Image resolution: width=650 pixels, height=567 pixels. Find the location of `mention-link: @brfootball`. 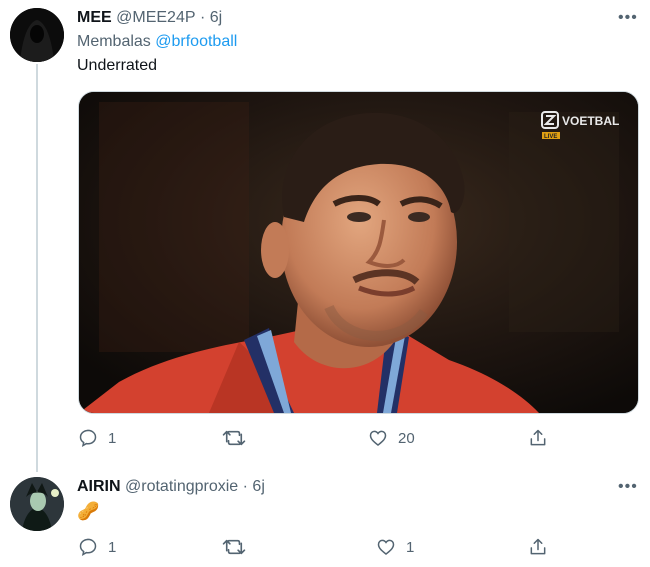

mention-link: @brfootball is located at coordinates (196, 41).